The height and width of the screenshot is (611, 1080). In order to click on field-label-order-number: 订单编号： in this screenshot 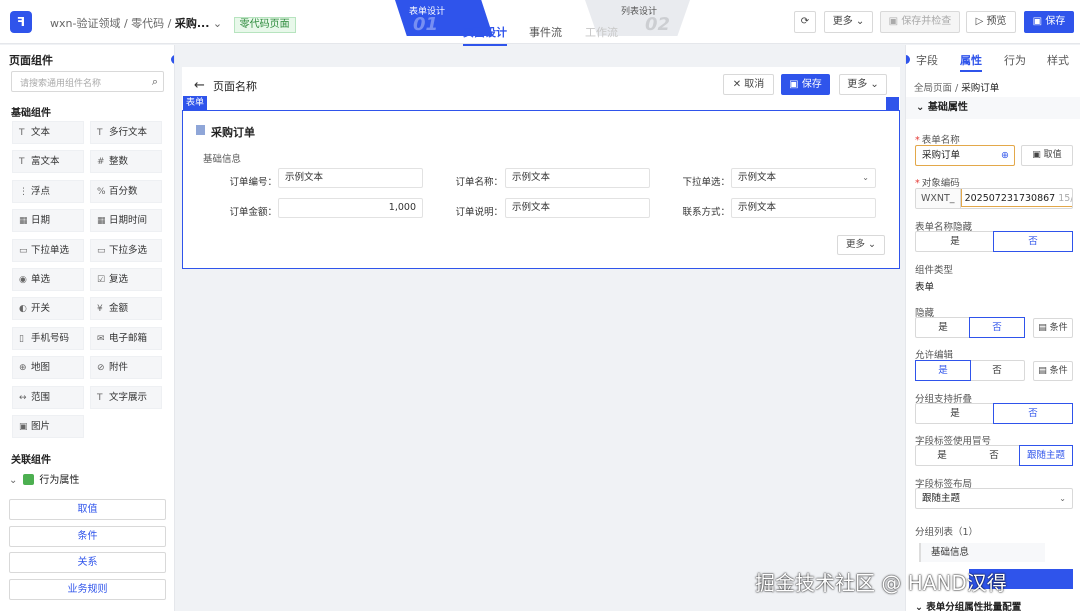, I will do `click(253, 182)`.